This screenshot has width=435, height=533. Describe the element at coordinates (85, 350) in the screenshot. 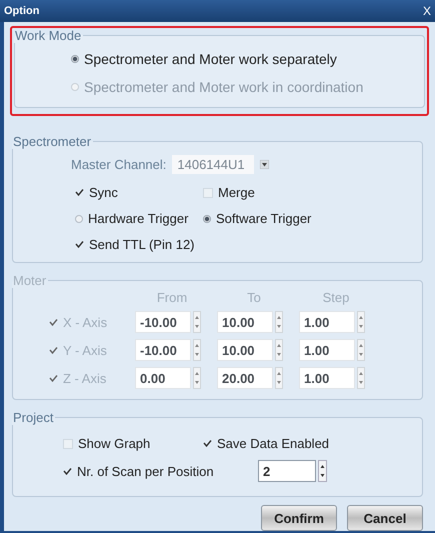

I see `axis-label: Y - Axis` at that location.